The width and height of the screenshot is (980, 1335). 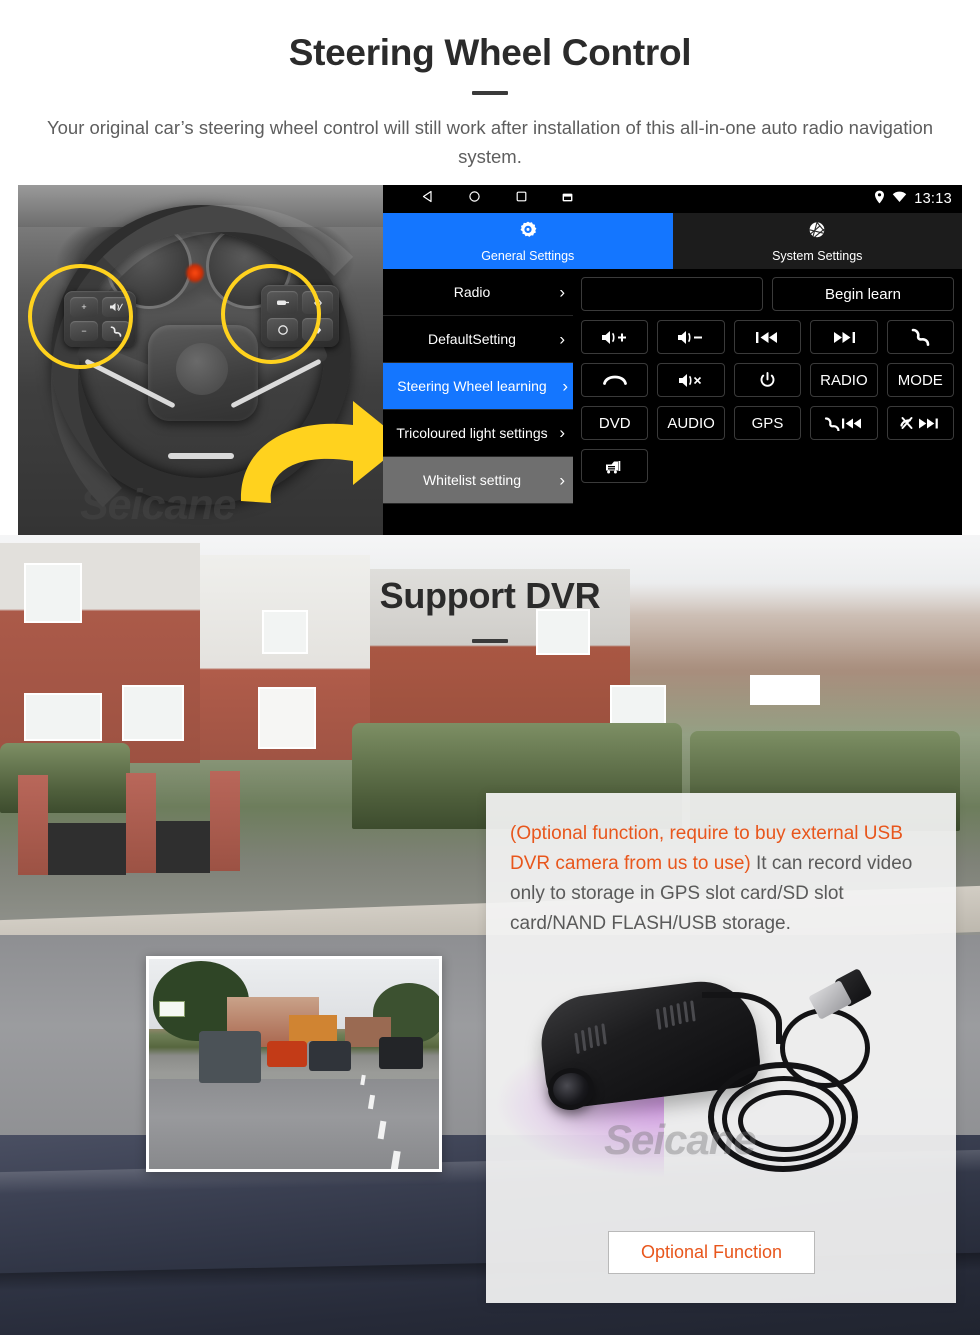 I want to click on street-sign, so click(x=785, y=690).